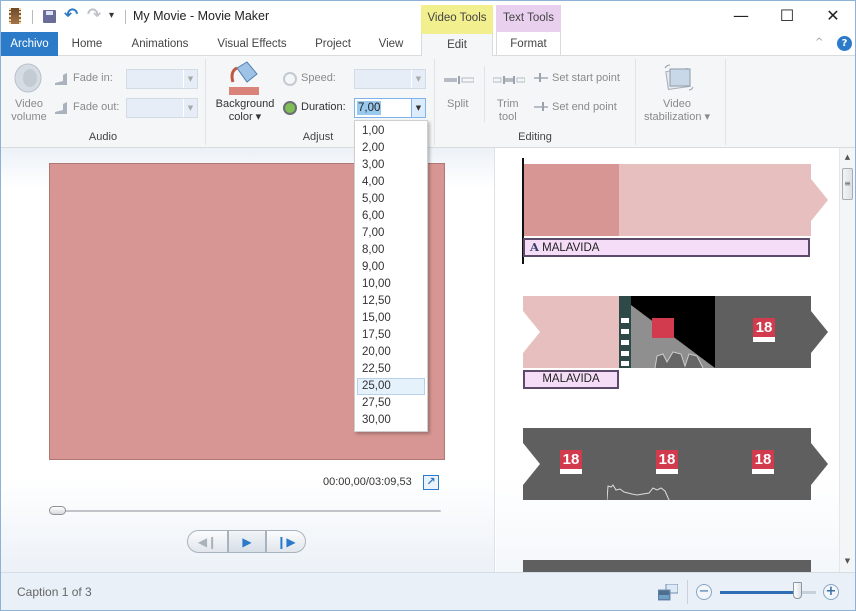 The height and width of the screenshot is (611, 856). I want to click on fade-out-select: ▼, so click(162, 108).